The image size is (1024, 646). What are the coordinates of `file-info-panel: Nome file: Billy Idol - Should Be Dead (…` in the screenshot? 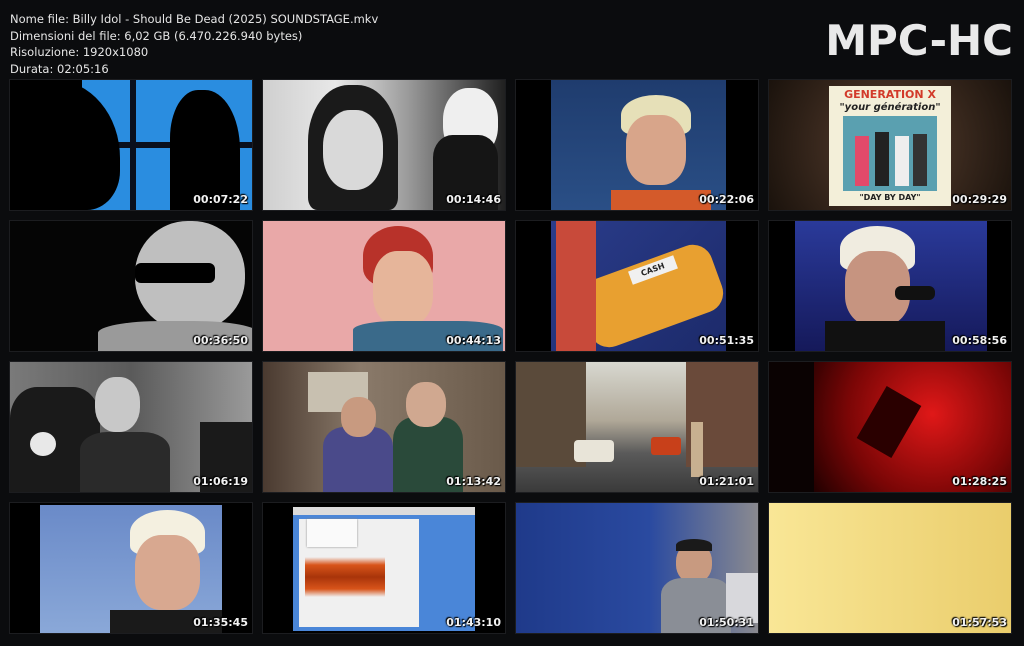 It's located at (194, 44).